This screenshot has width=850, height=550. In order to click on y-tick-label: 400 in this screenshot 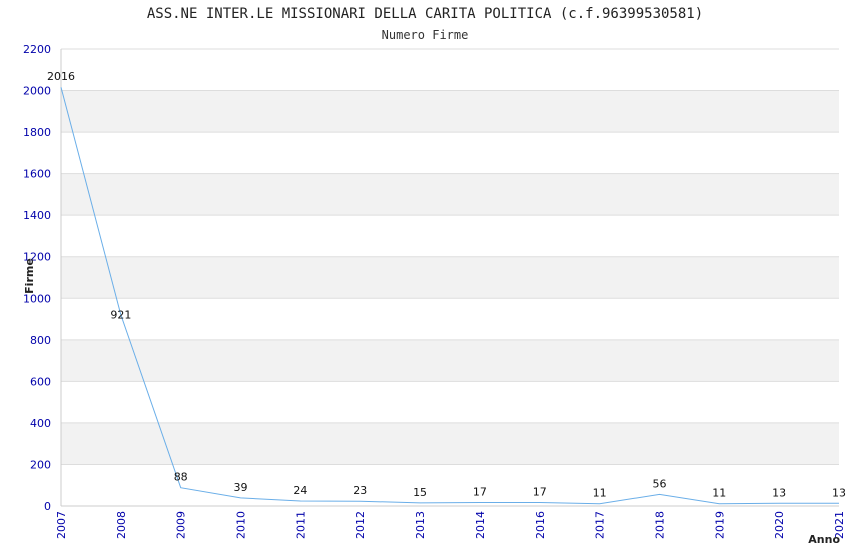, I will do `click(40, 423)`.